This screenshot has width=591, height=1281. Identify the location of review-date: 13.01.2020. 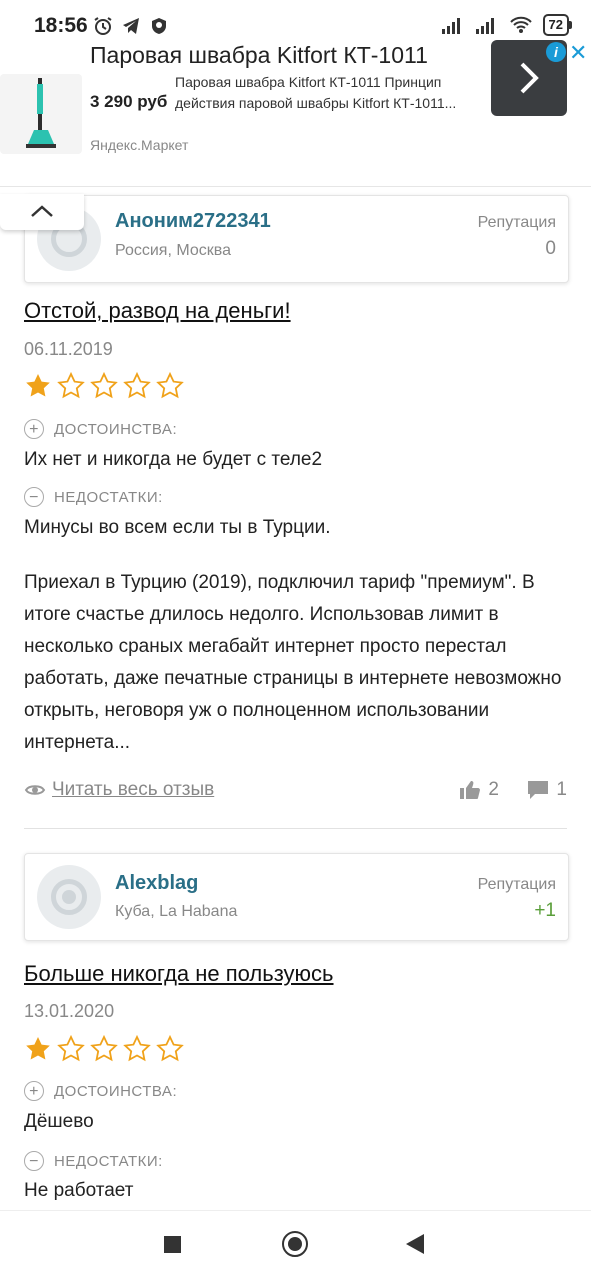
(69, 1011).